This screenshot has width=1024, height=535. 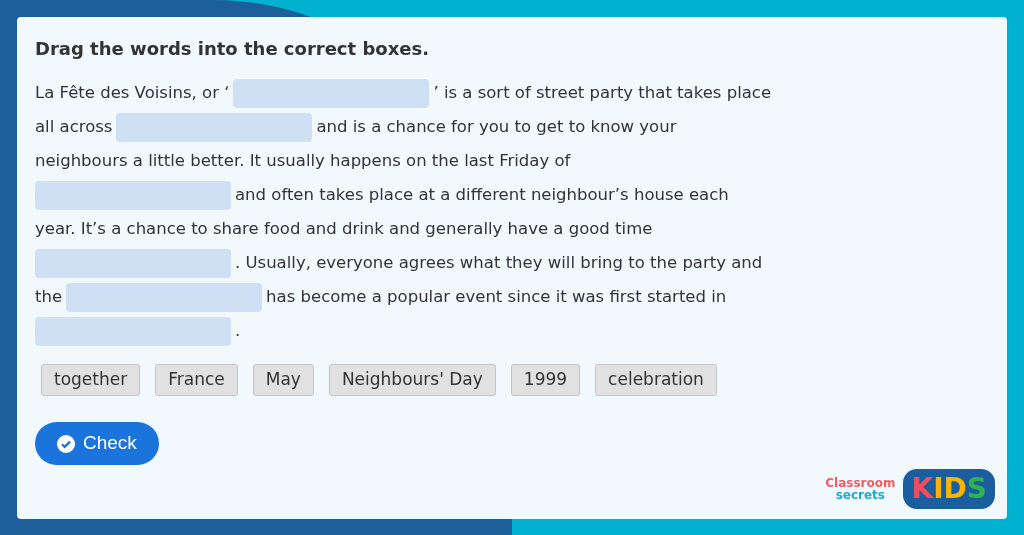 I want to click on passage-text: and is a chance for you to get to know your, so click(x=496, y=126).